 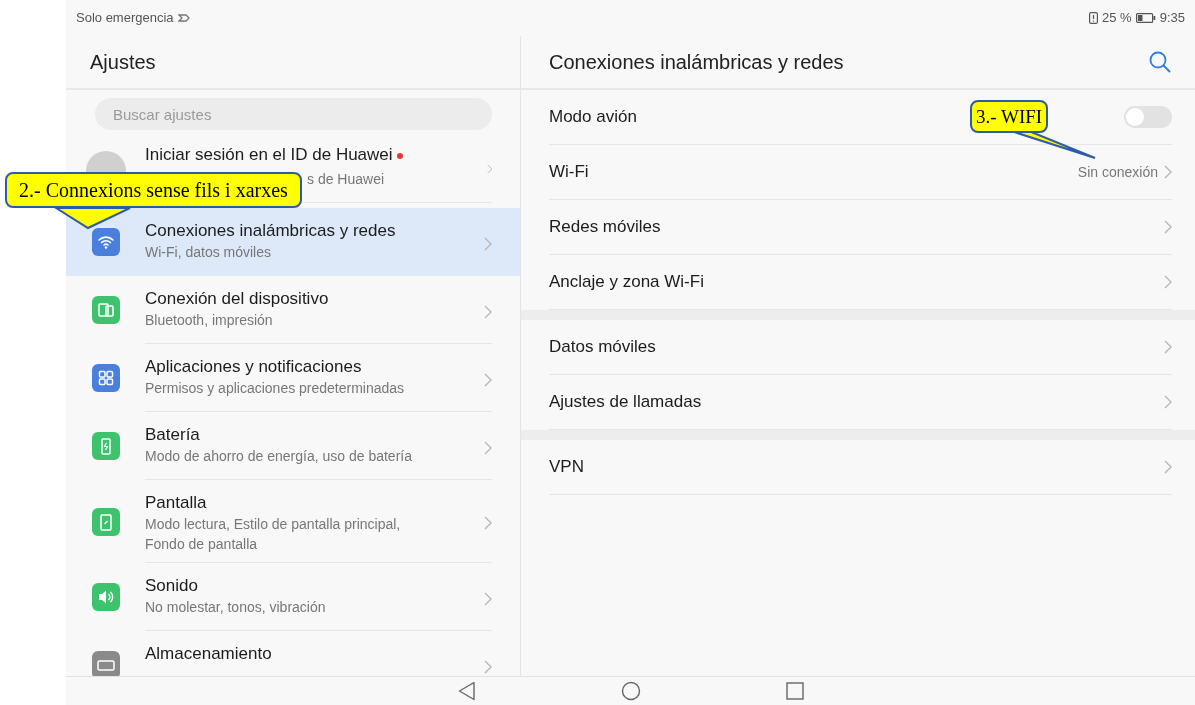 I want to click on settings-row: Datos móviles, so click(x=860, y=347).